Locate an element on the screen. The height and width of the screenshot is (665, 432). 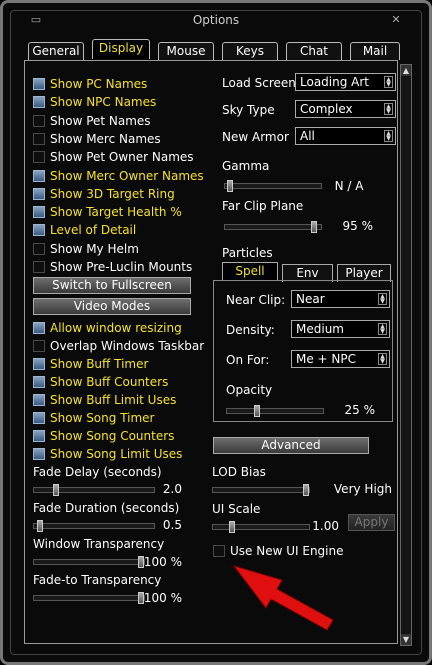
annotation-arrow-icon is located at coordinates (283, 598).